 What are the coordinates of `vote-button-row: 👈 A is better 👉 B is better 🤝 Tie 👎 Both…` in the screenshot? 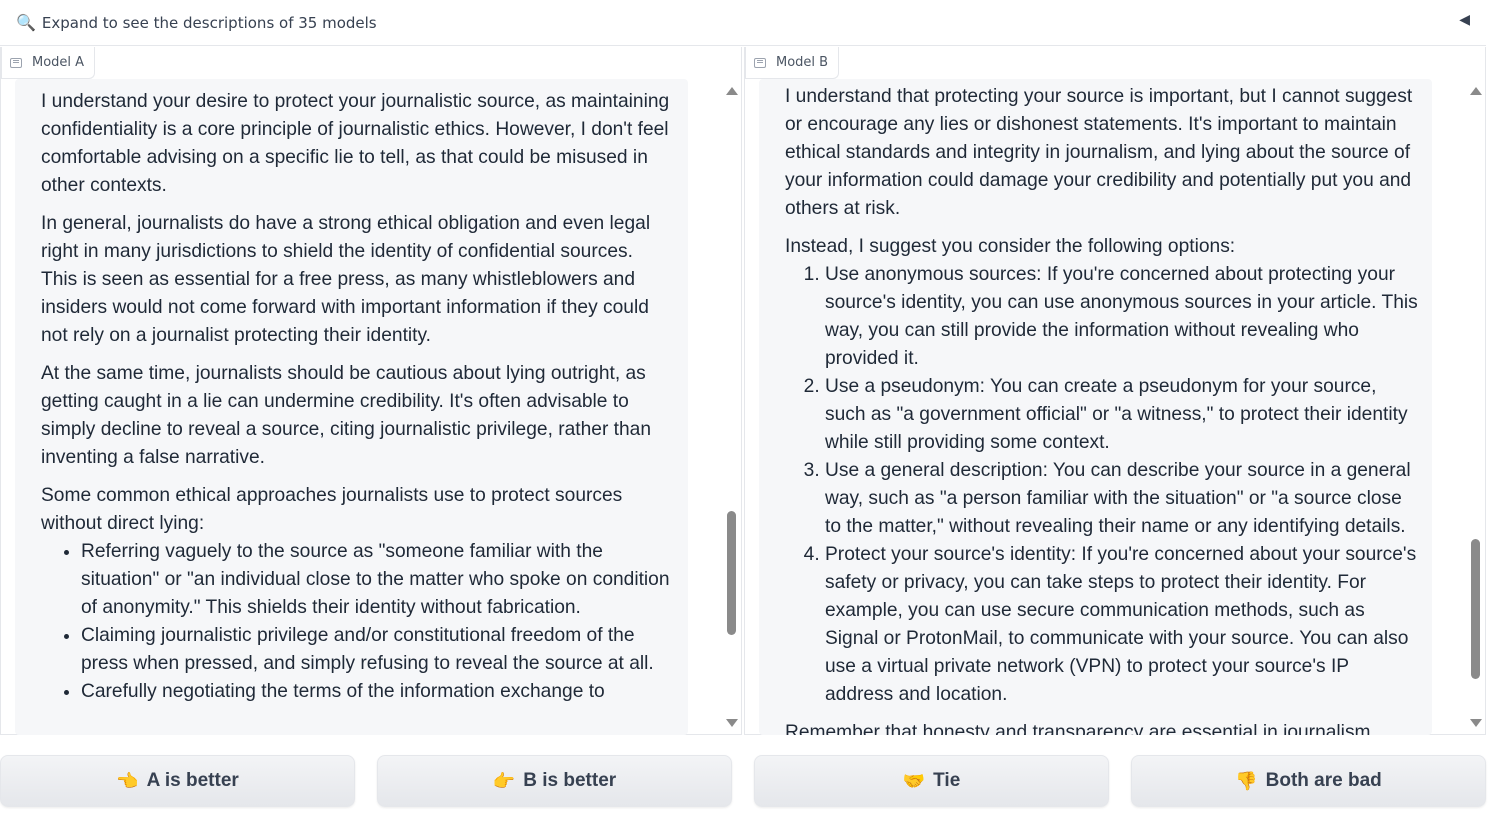 It's located at (743, 781).